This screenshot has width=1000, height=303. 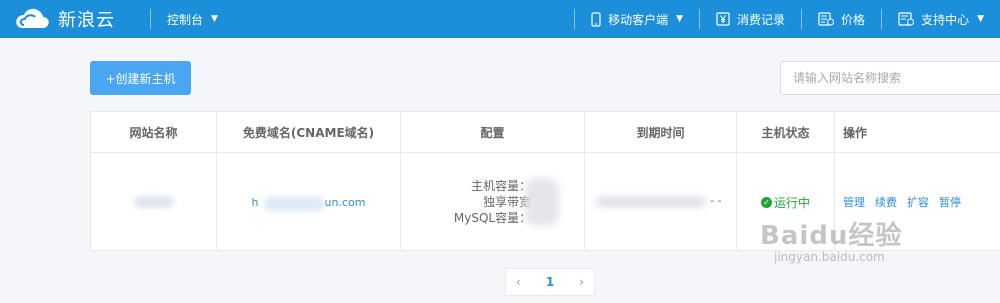 What do you see at coordinates (492, 218) in the screenshot?
I see `config-mysql-capacity: MySQL容量：` at bounding box center [492, 218].